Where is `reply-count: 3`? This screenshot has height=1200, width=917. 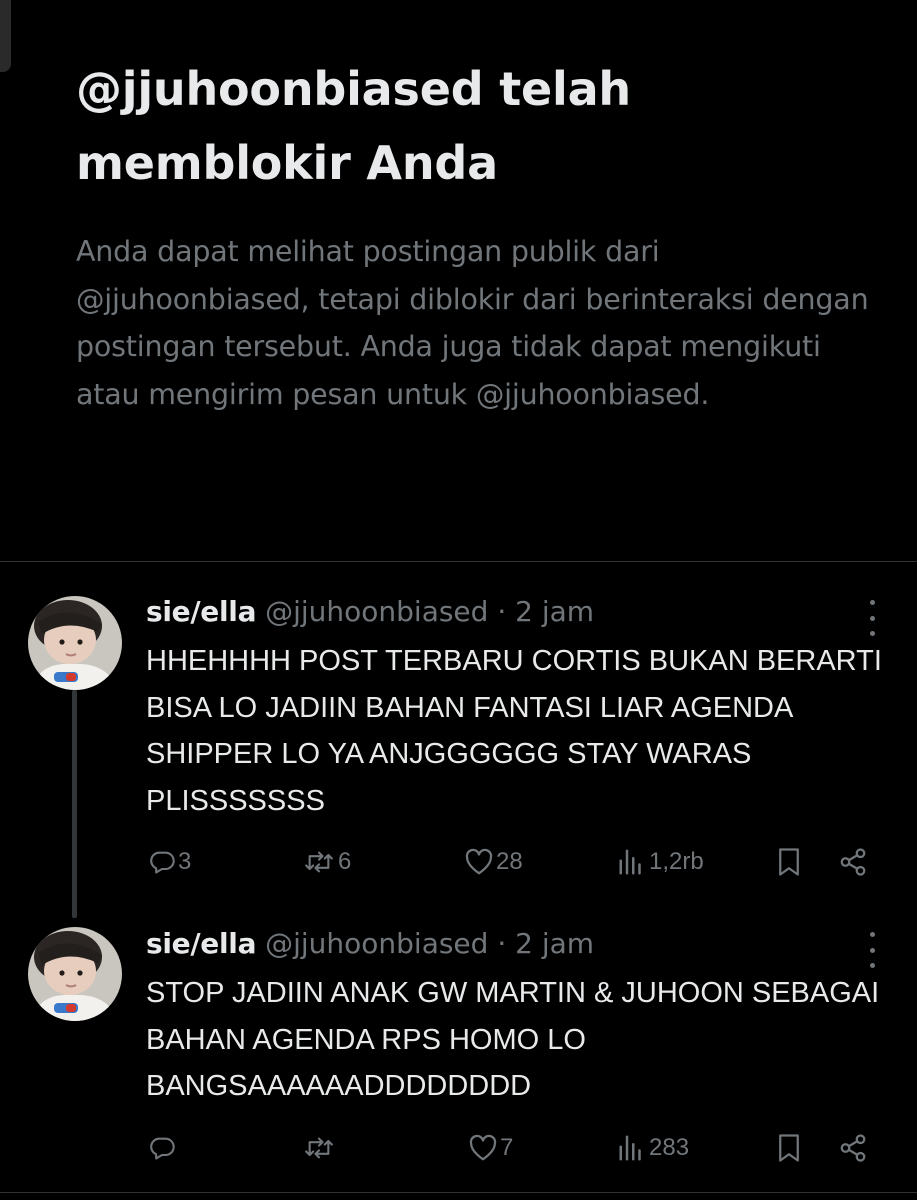
reply-count: 3 is located at coordinates (185, 861).